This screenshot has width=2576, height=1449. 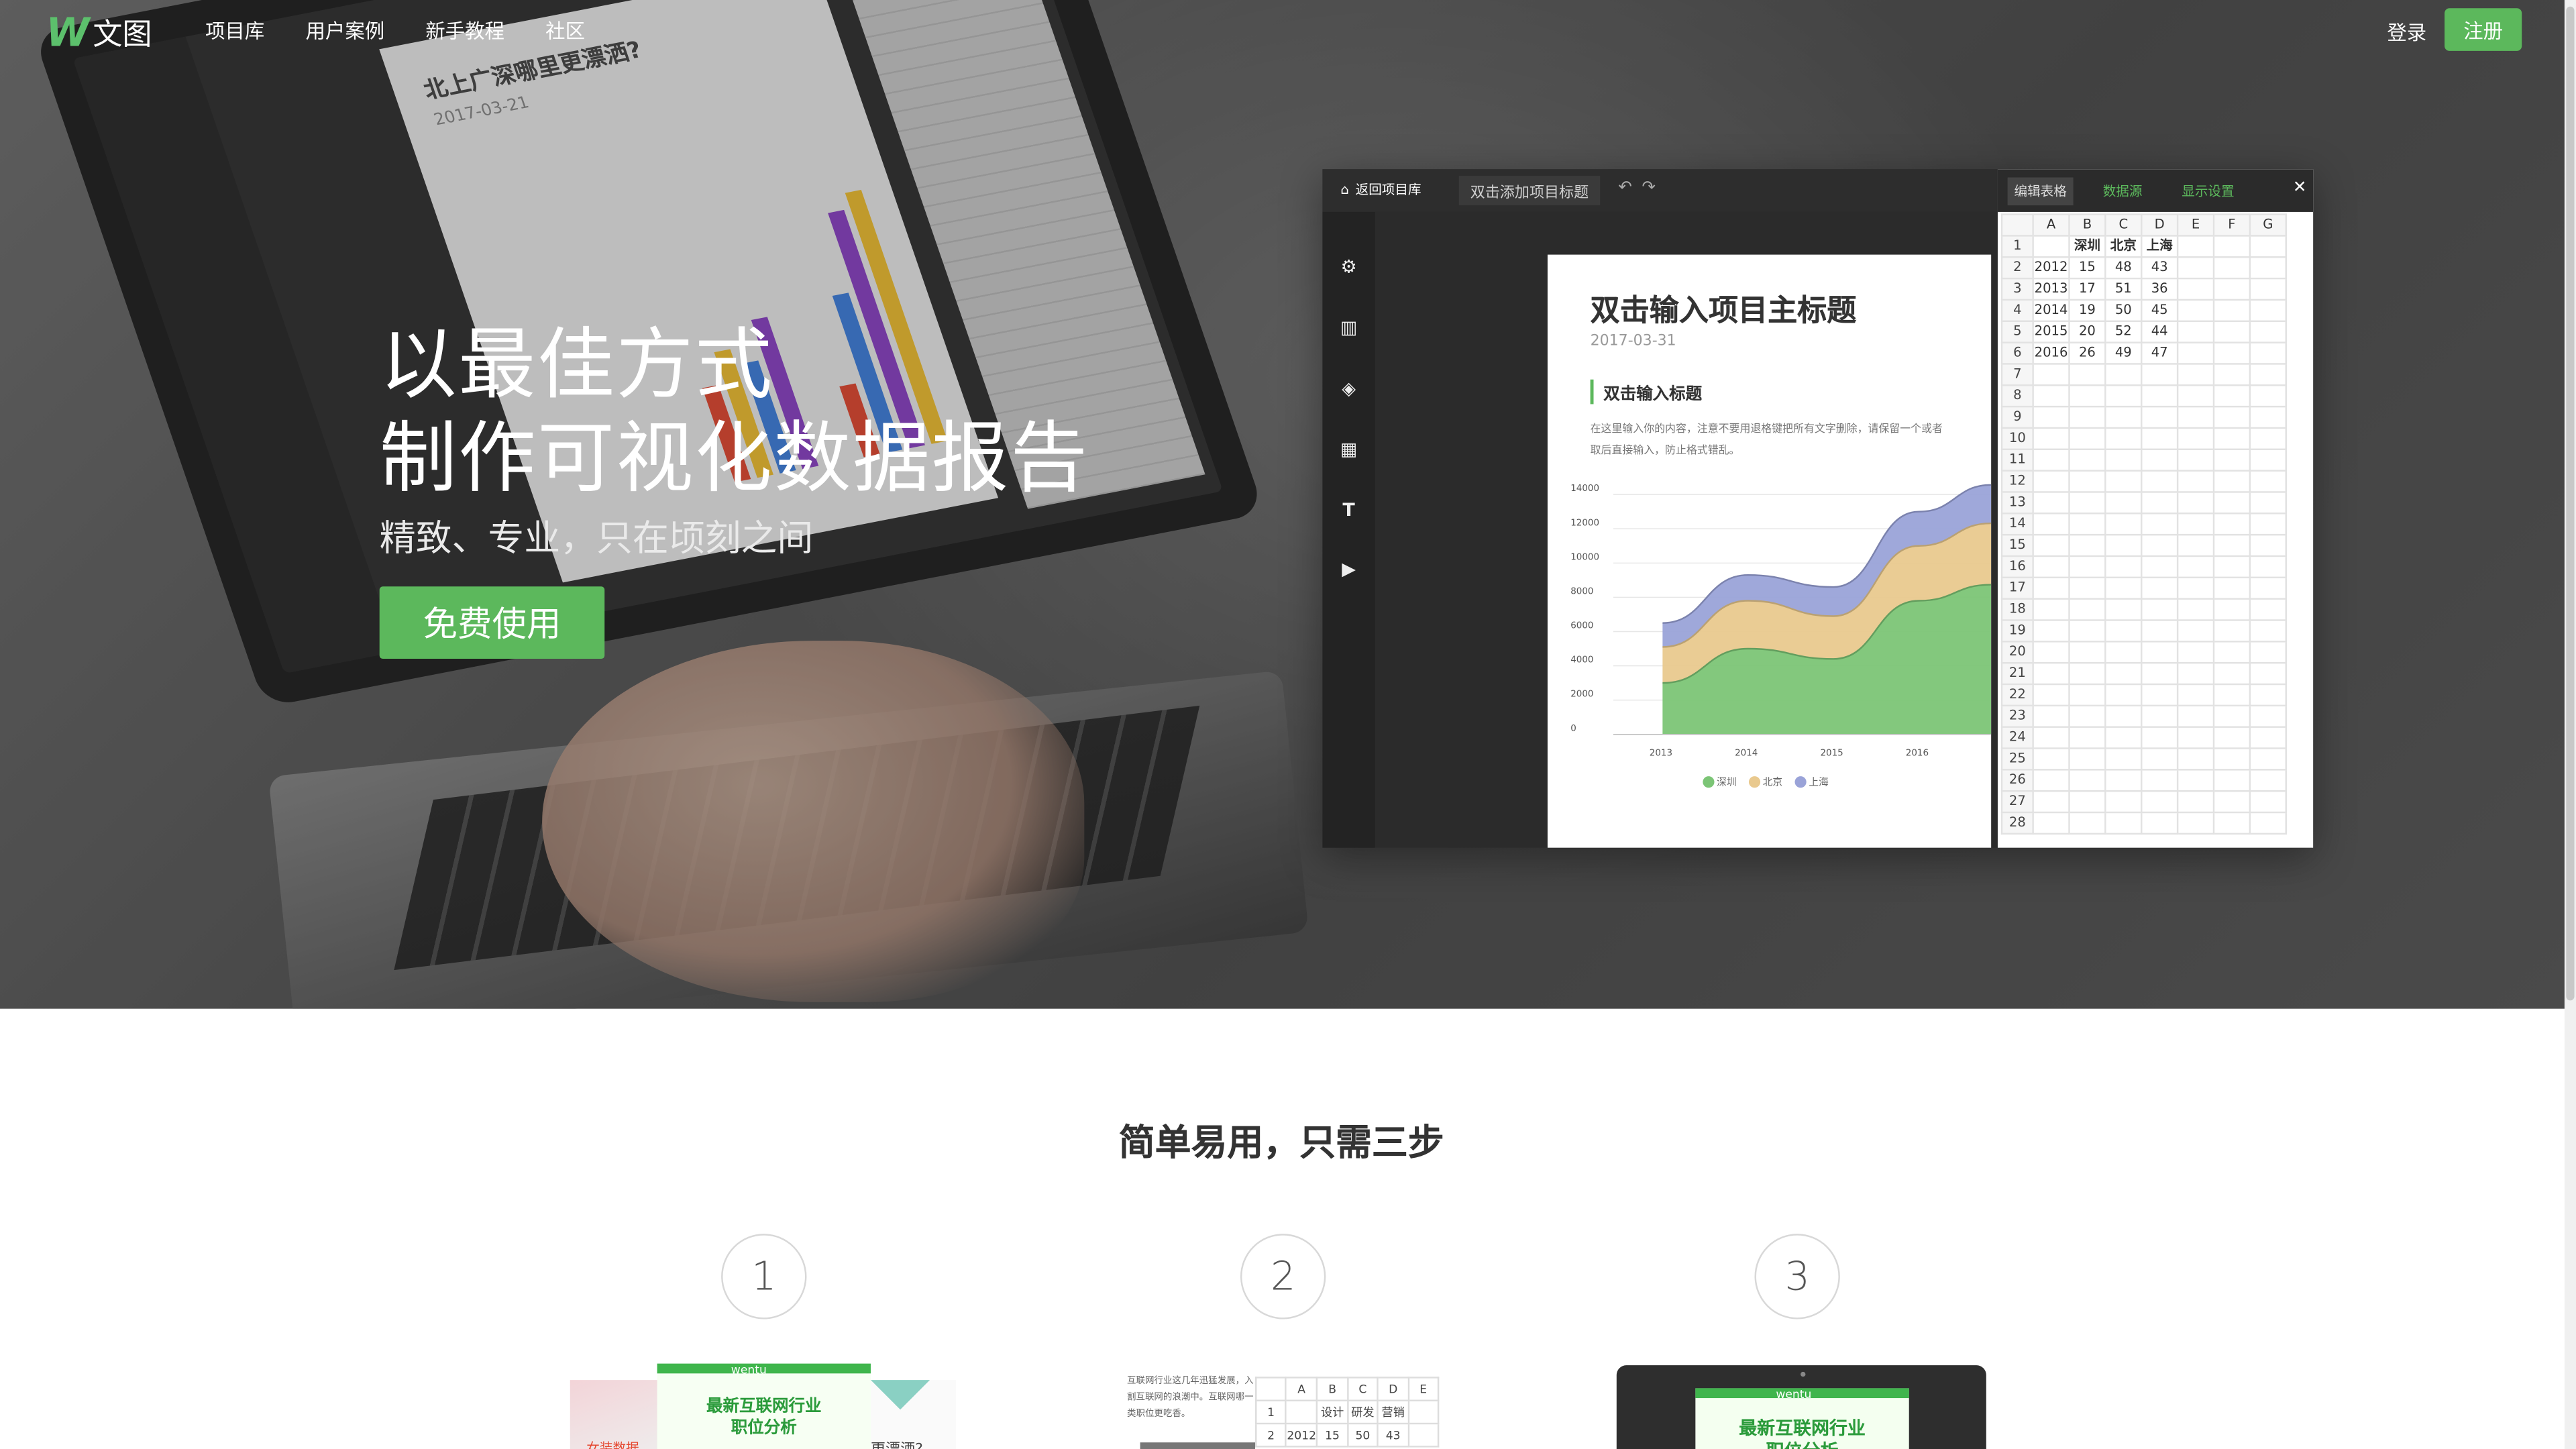 What do you see at coordinates (2087, 289) in the screenshot?
I see `sheet-cell: 17` at bounding box center [2087, 289].